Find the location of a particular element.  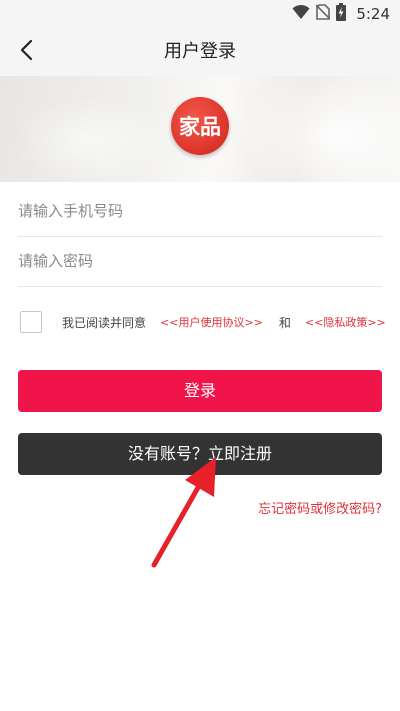

phone-input is located at coordinates (200, 211).